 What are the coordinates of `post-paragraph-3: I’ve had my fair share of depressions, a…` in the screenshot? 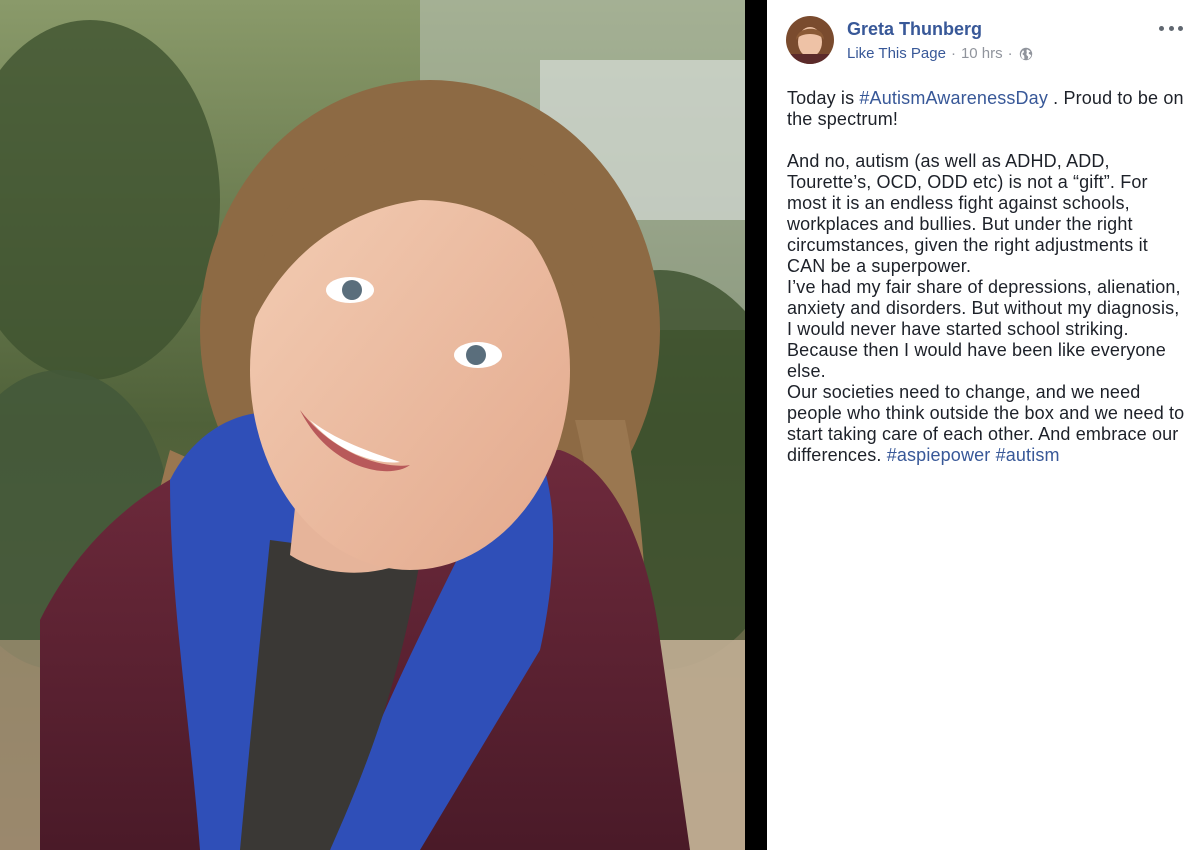 It's located at (984, 329).